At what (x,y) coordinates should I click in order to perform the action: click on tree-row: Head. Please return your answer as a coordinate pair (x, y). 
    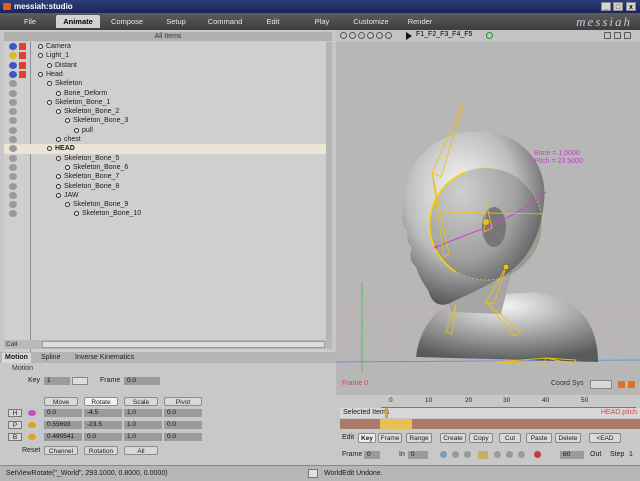
    Looking at the image, I should click on (165, 74).